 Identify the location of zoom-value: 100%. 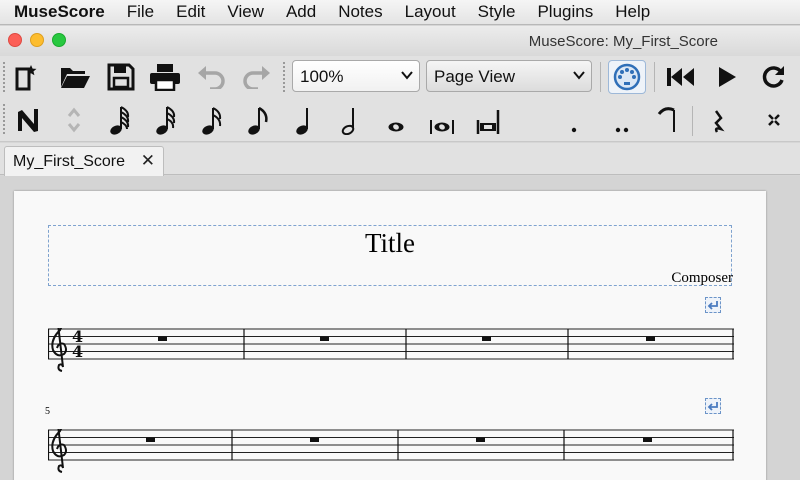
(322, 76).